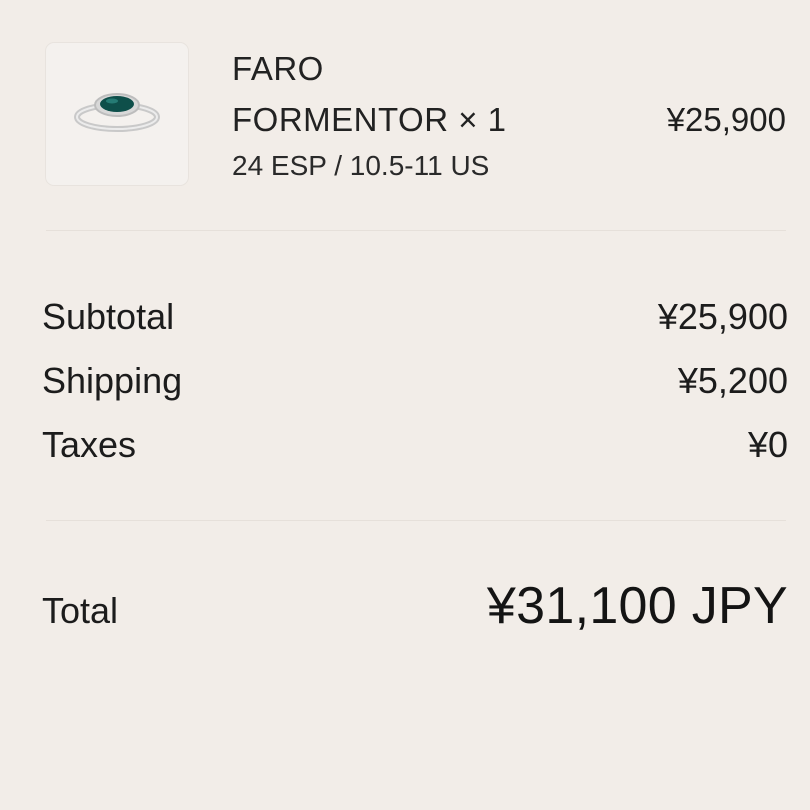 This screenshot has width=810, height=810. What do you see at coordinates (722, 316) in the screenshot?
I see `subtotal-value: ¥25,900` at bounding box center [722, 316].